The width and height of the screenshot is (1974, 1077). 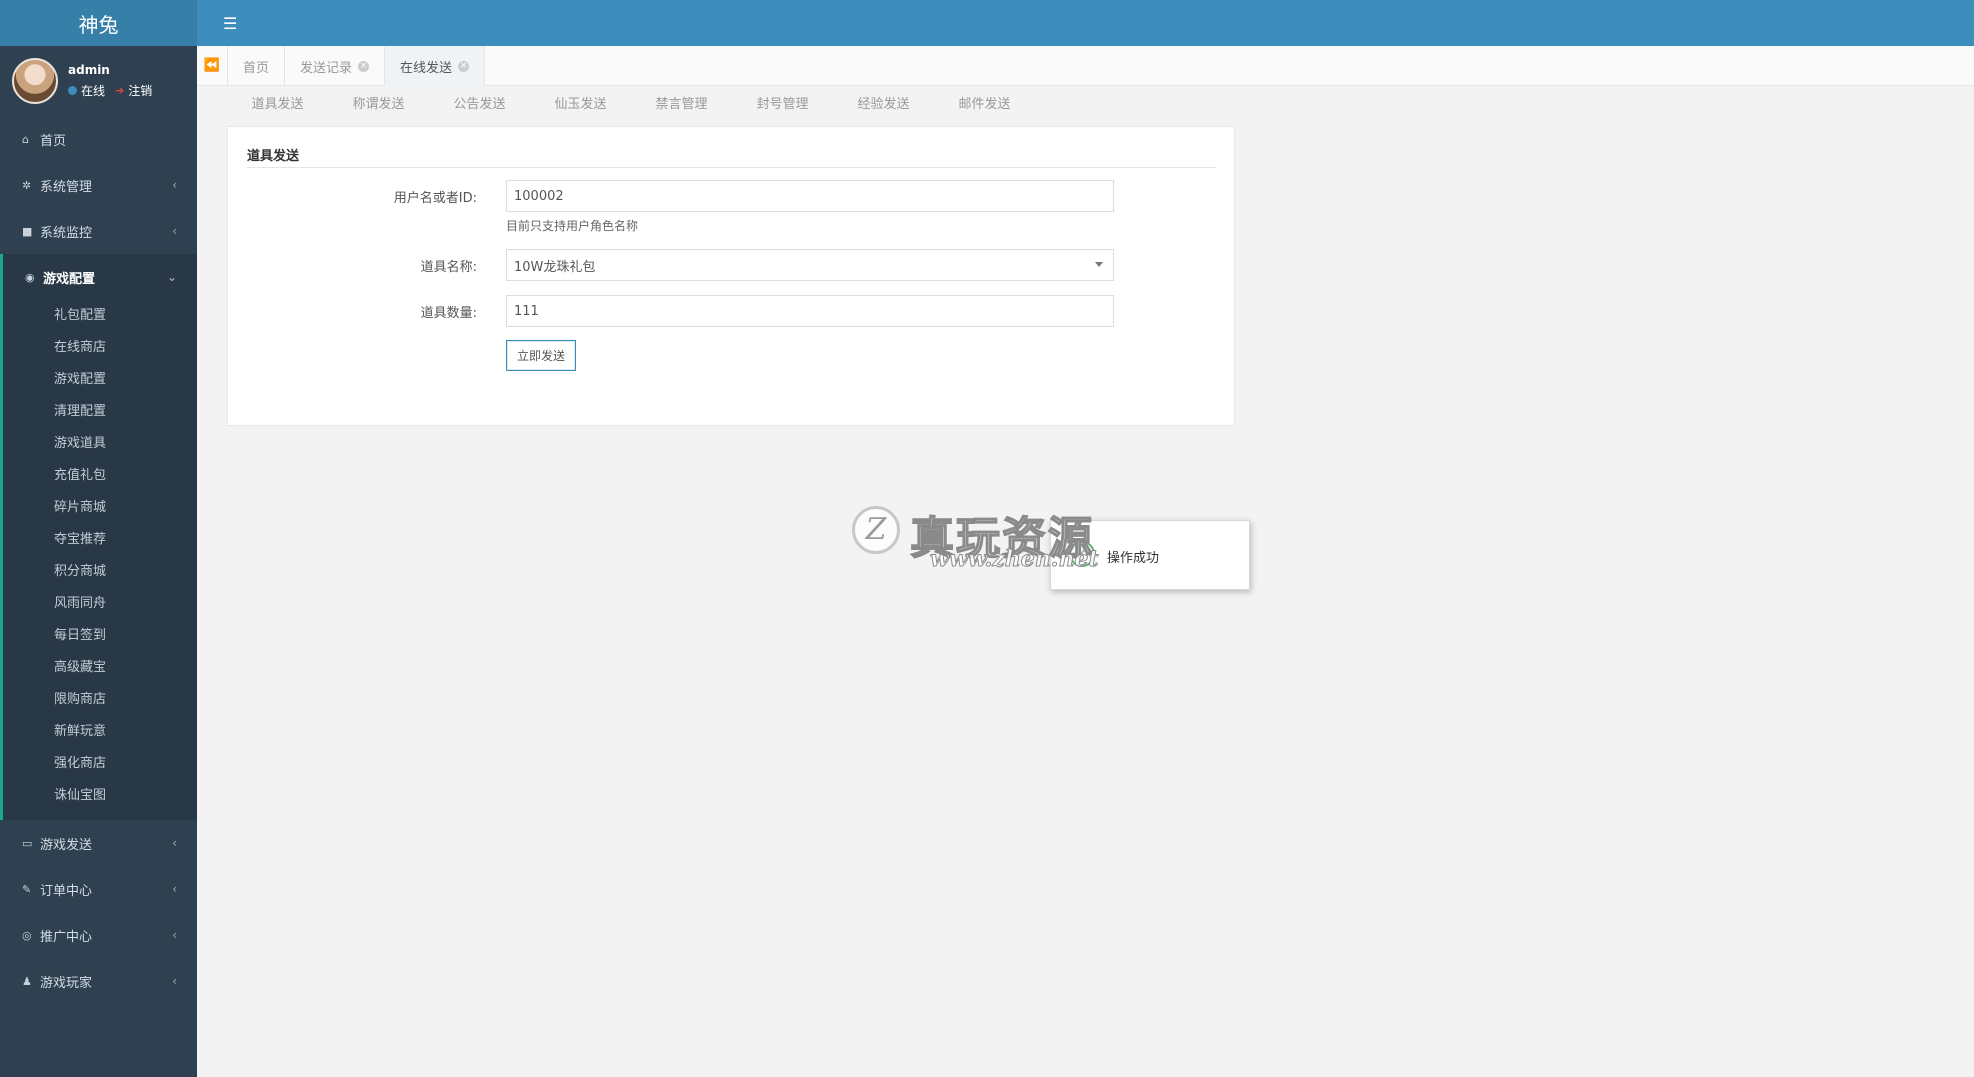 I want to click on submenu-item: 礼包配置, so click(x=100, y=316).